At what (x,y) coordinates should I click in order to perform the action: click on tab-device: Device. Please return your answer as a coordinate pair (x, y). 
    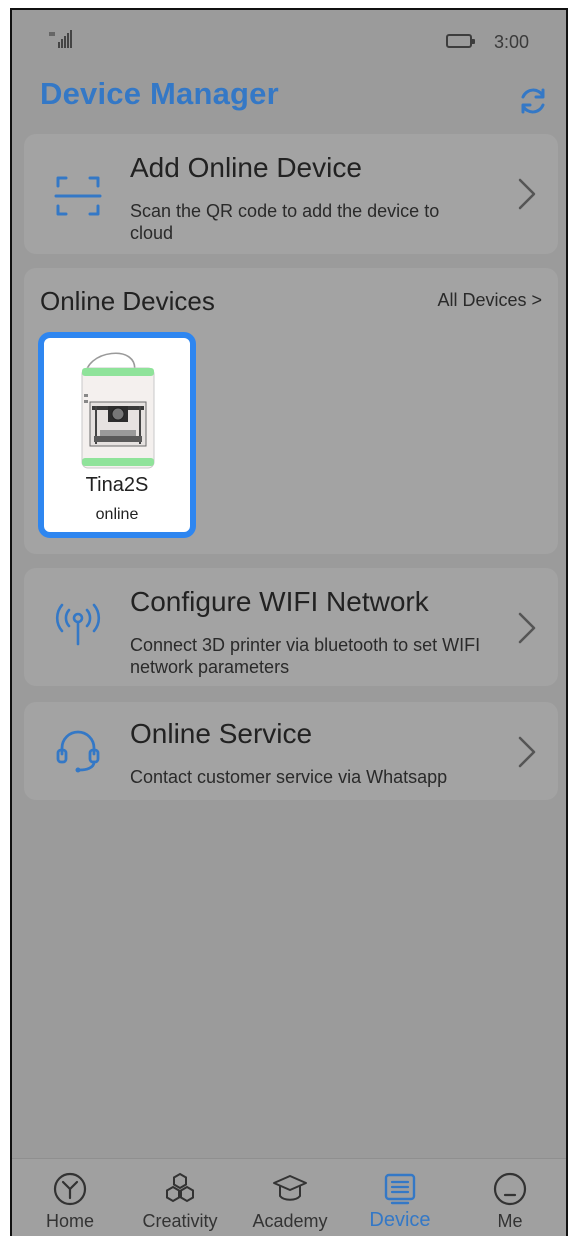
    Looking at the image, I should click on (400, 1197).